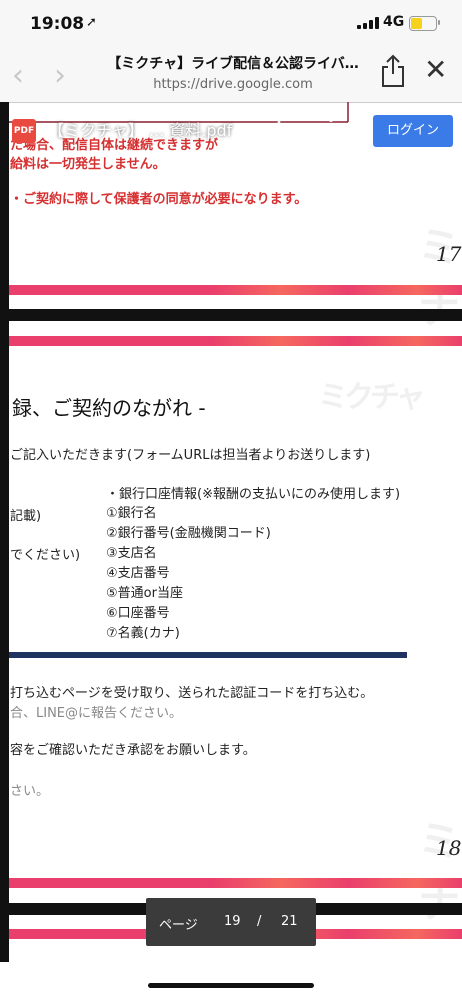 The width and height of the screenshot is (462, 999). I want to click on page-number: 17, so click(449, 254).